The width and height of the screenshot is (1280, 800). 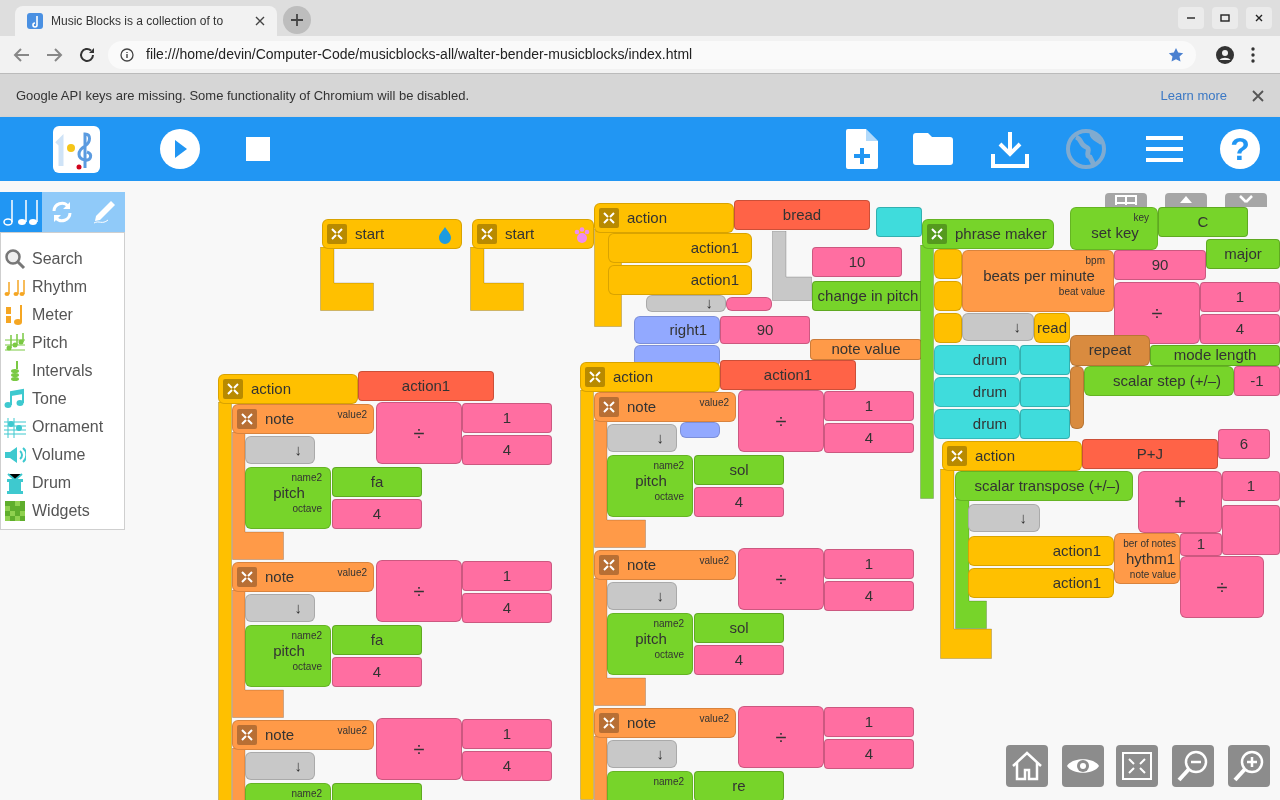 What do you see at coordinates (1147, 558) in the screenshot?
I see `command-block: ber of notes hythm1 note value` at bounding box center [1147, 558].